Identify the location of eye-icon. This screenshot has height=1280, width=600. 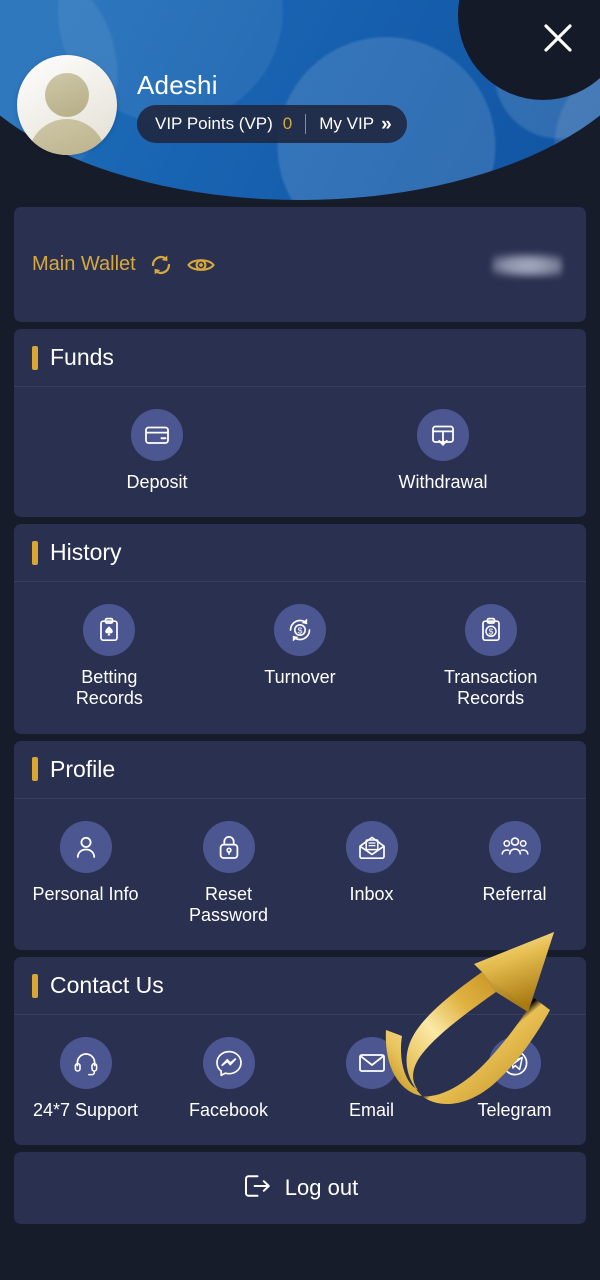
(201, 265).